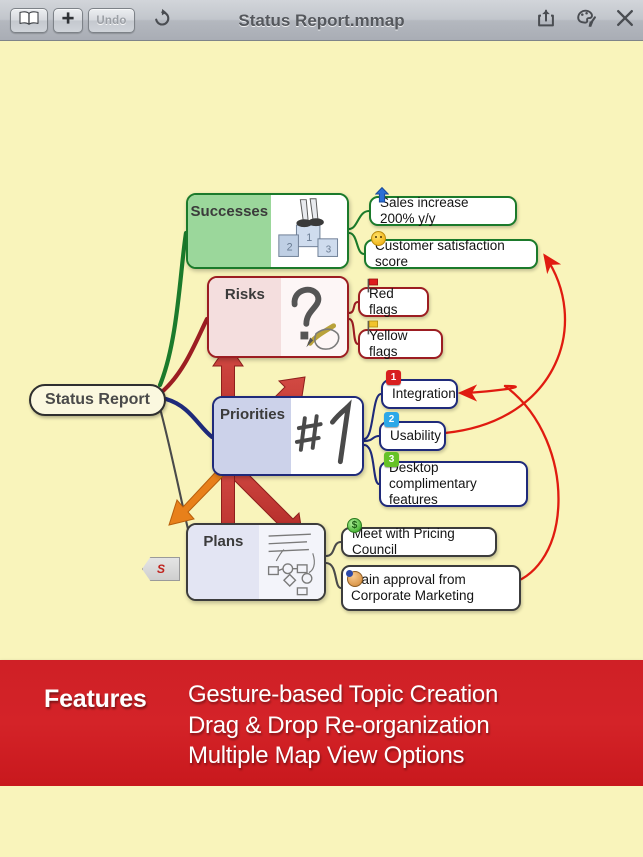  I want to click on topic-risks: Risks, so click(278, 317).